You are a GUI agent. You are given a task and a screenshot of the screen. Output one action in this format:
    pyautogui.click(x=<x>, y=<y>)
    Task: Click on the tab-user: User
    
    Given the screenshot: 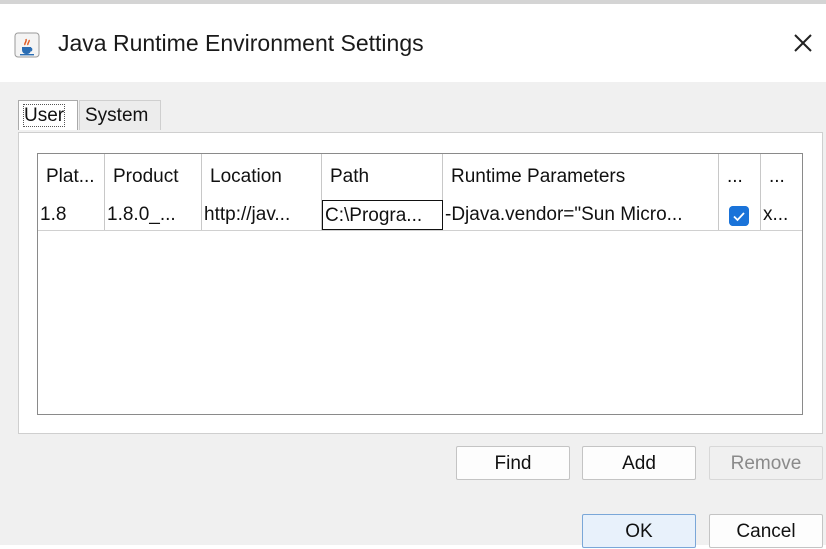 What is the action you would take?
    pyautogui.click(x=48, y=115)
    